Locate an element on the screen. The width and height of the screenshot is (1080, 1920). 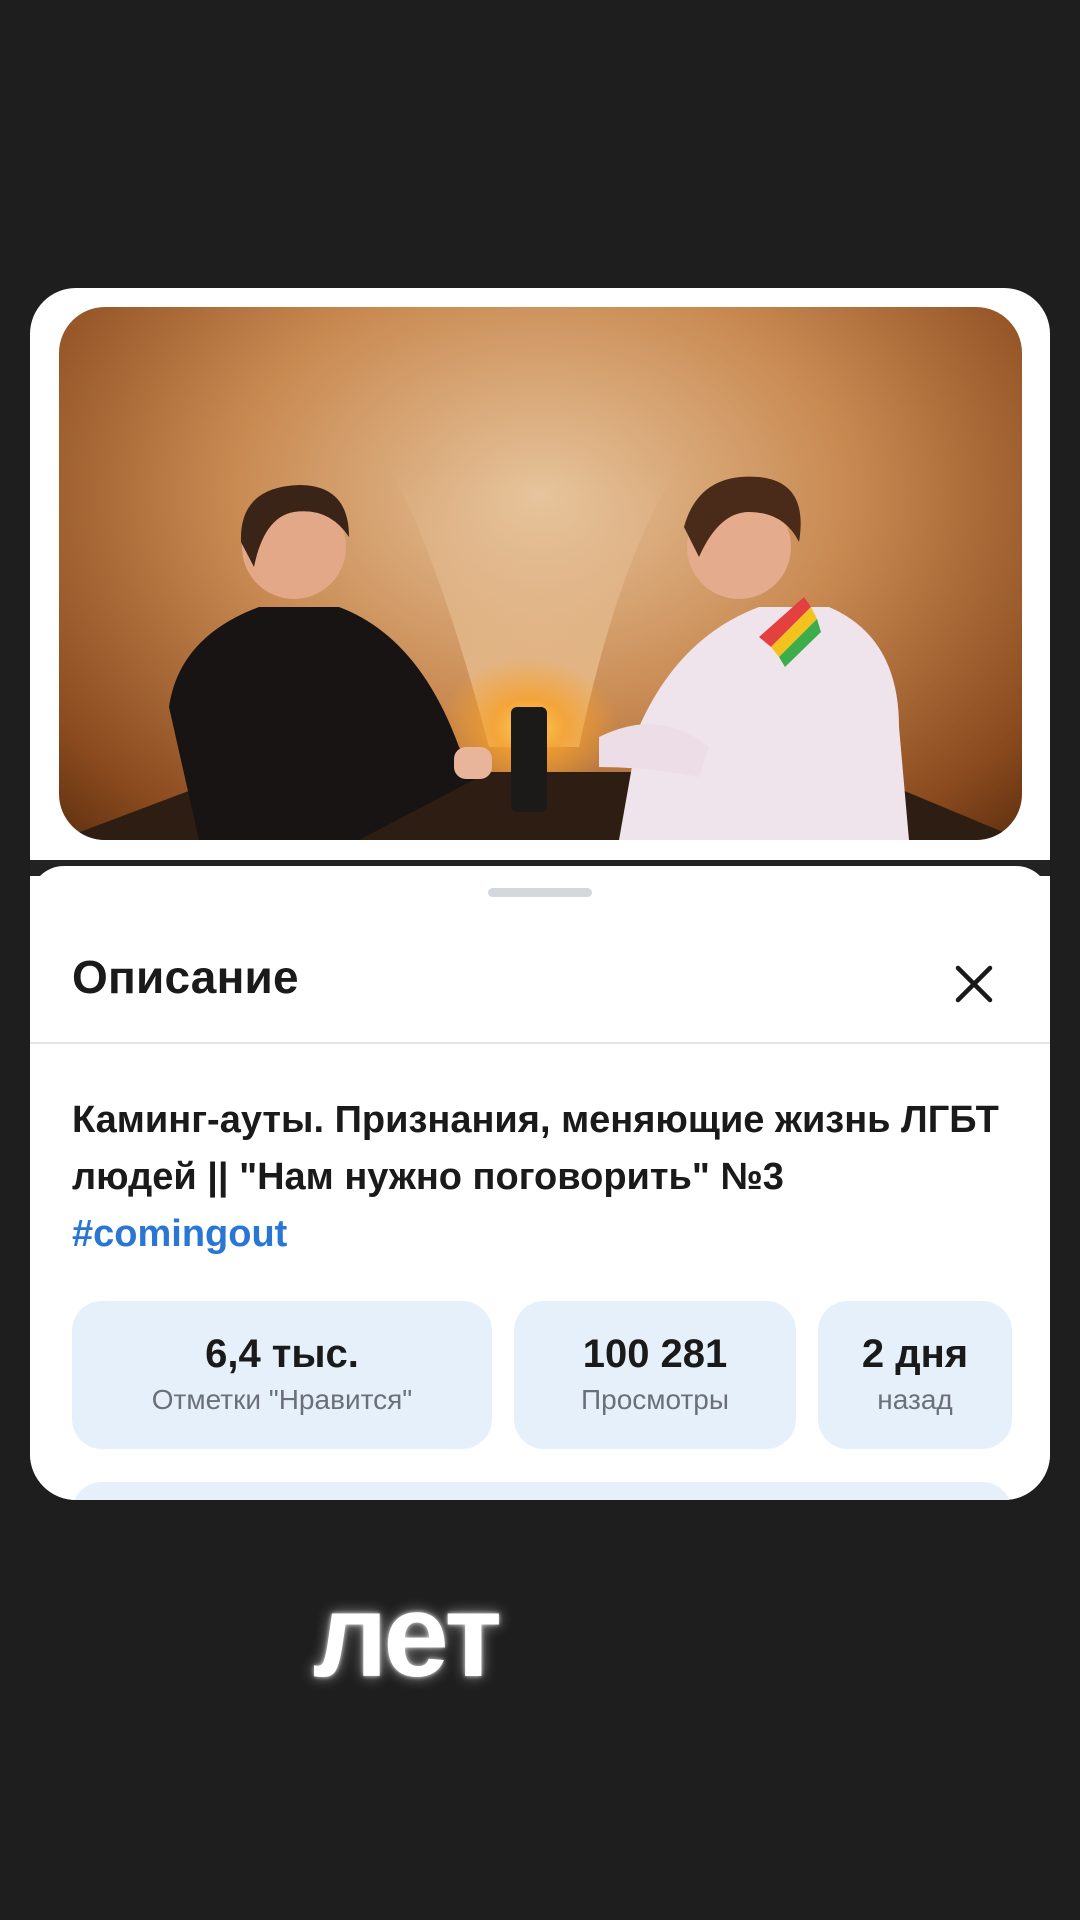
caption-subtitle: лет is located at coordinates (407, 1636).